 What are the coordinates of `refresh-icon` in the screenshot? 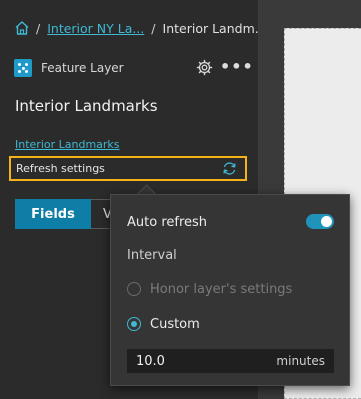 It's located at (229, 168).